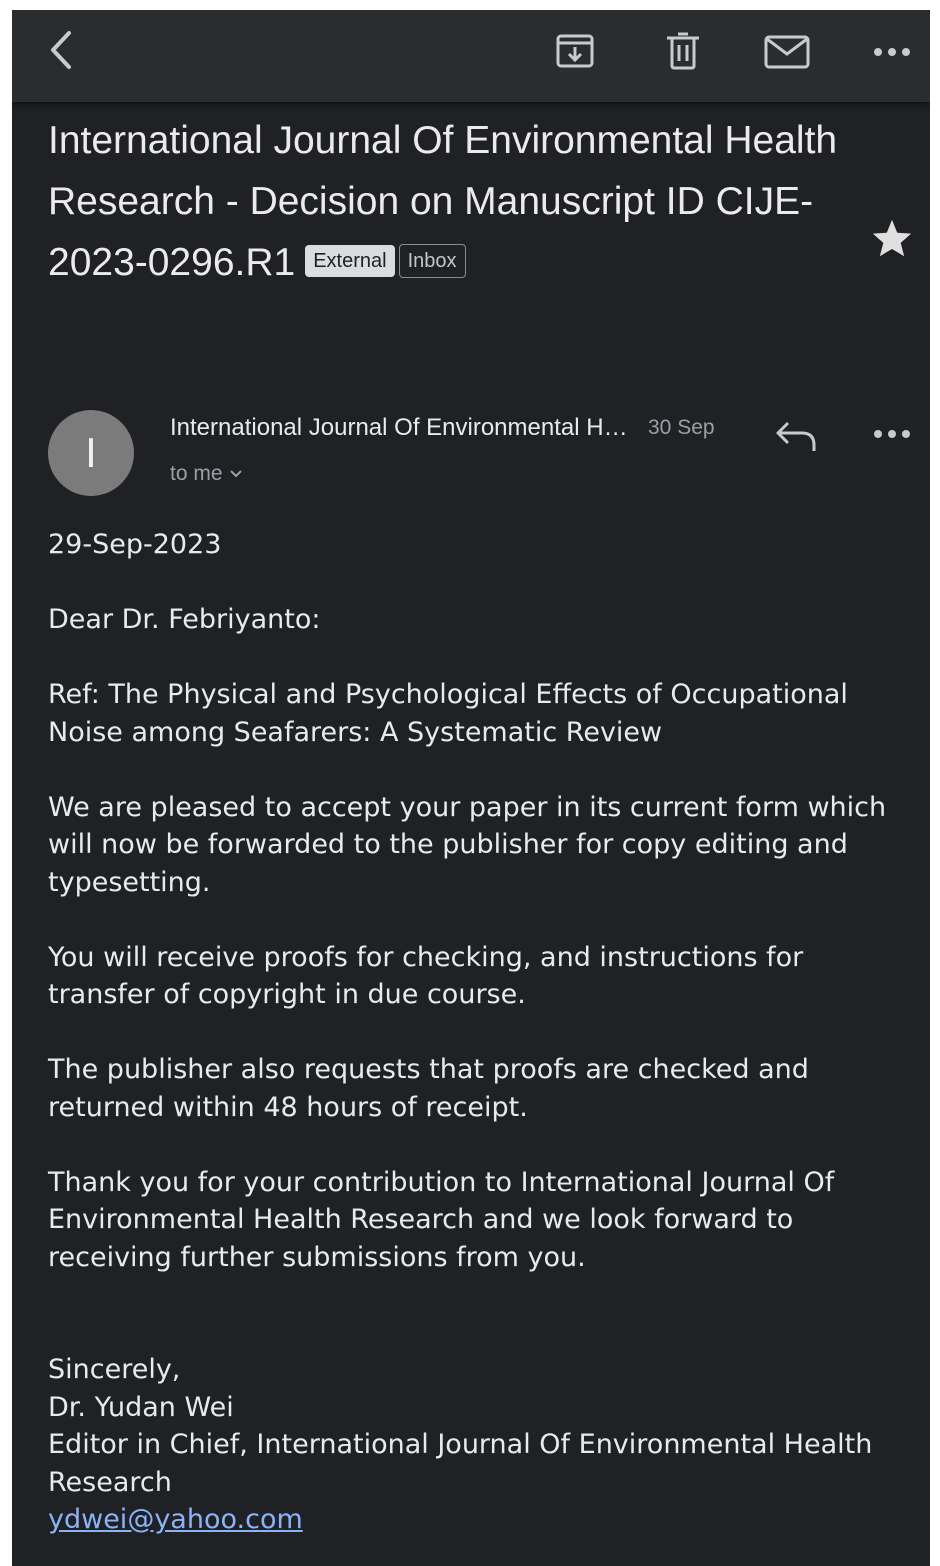  Describe the element at coordinates (892, 52) in the screenshot. I see `more-horizontal-icon` at that location.